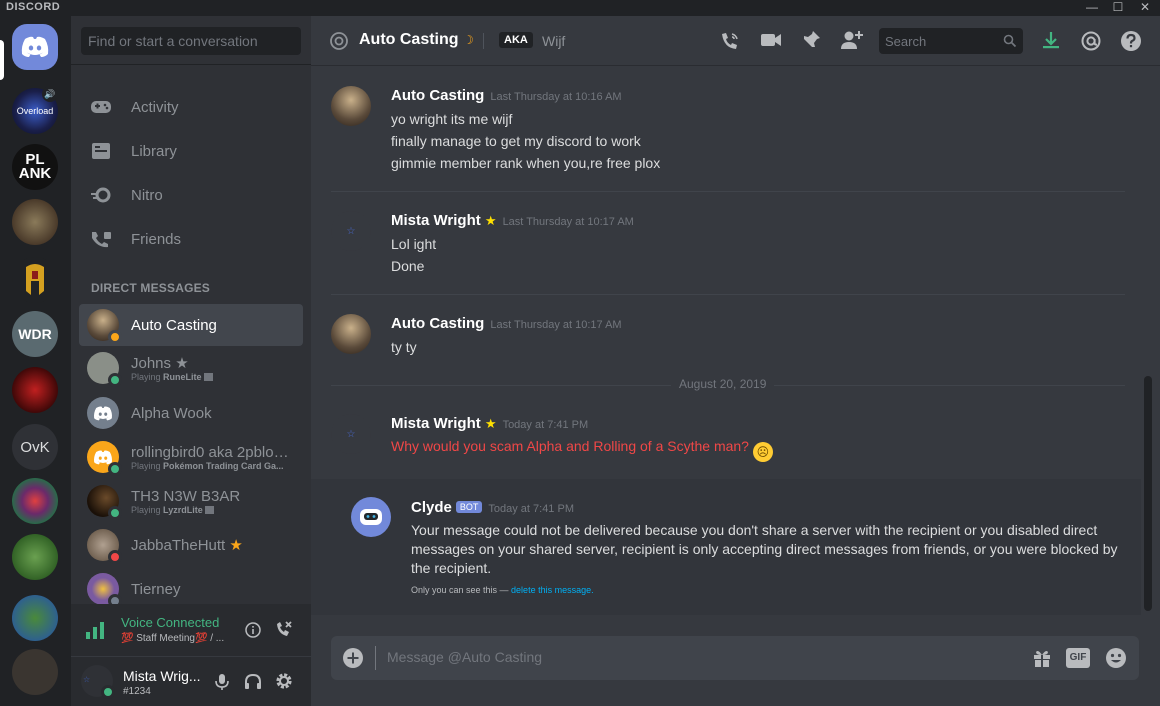  Describe the element at coordinates (191, 41) in the screenshot. I see `find-conversation-input: Find or start a conversation` at that location.